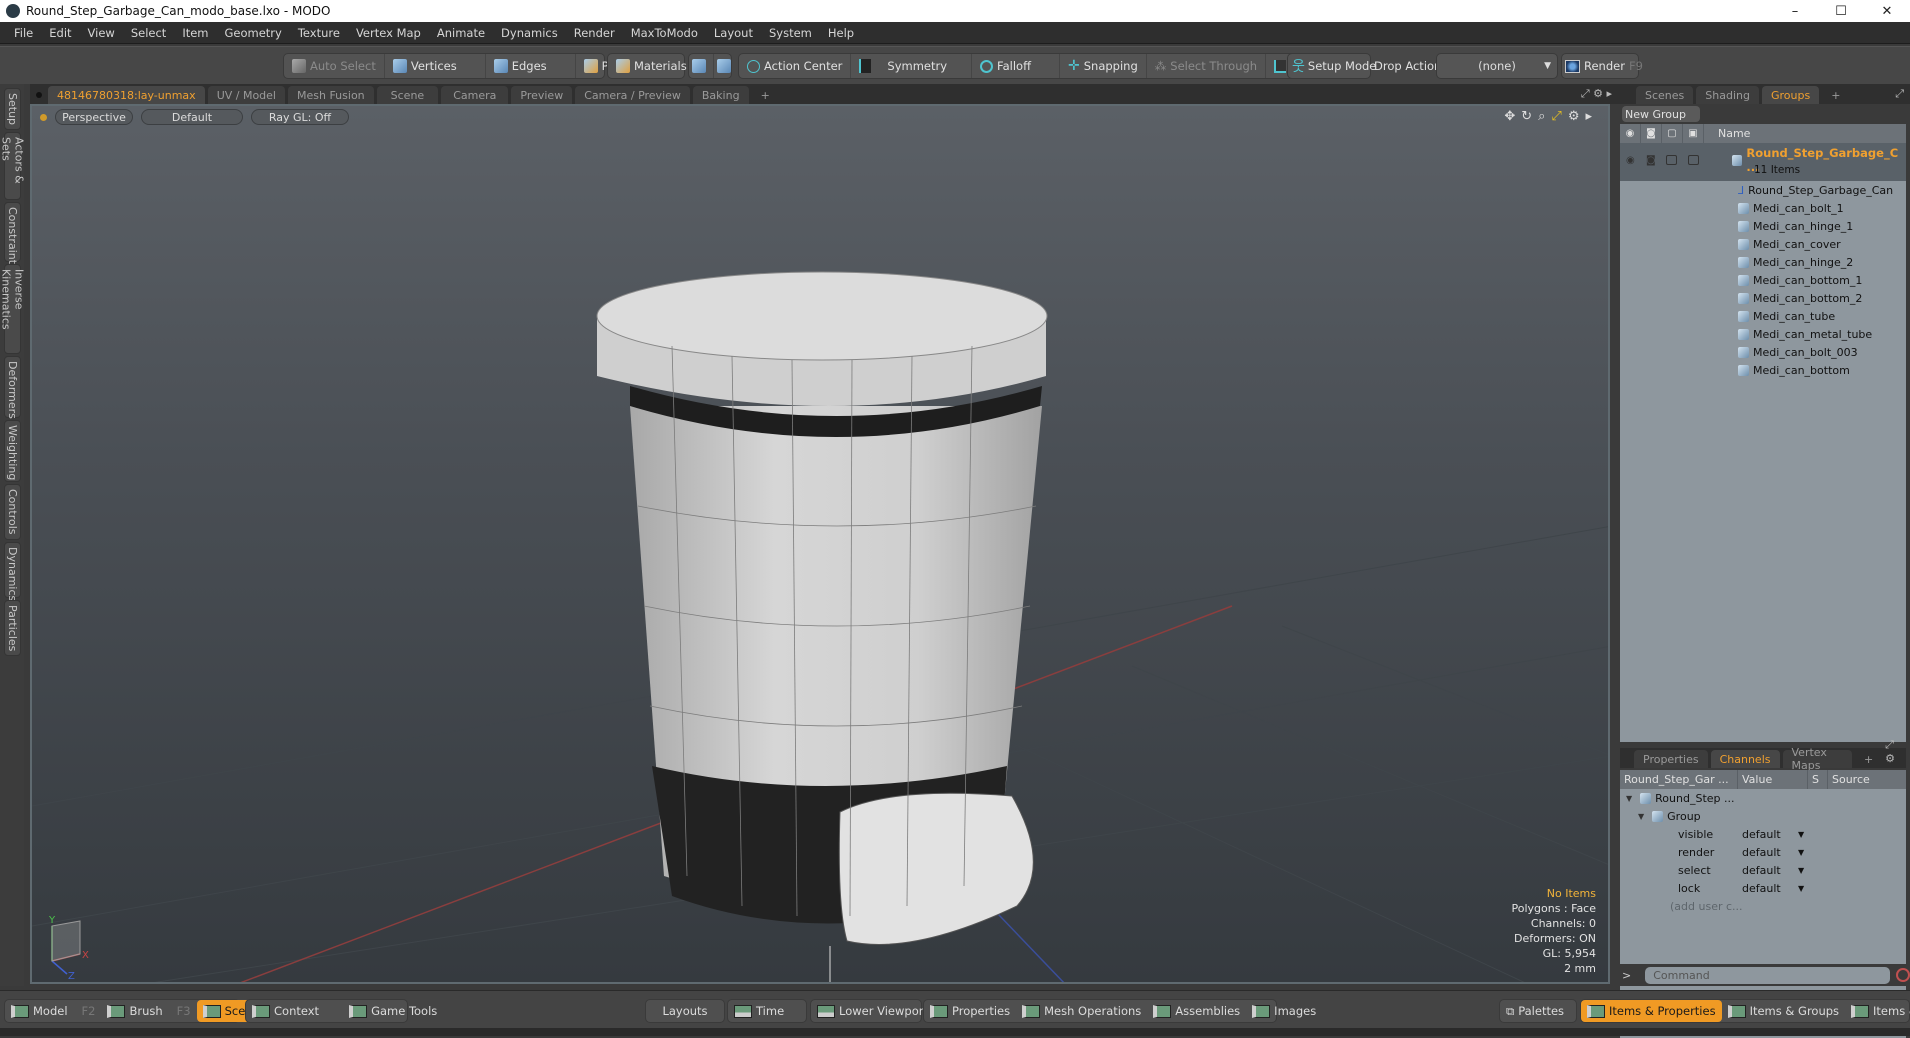 The image size is (1910, 1038). What do you see at coordinates (1693, 160) in the screenshot?
I see `group-lock-toggle` at bounding box center [1693, 160].